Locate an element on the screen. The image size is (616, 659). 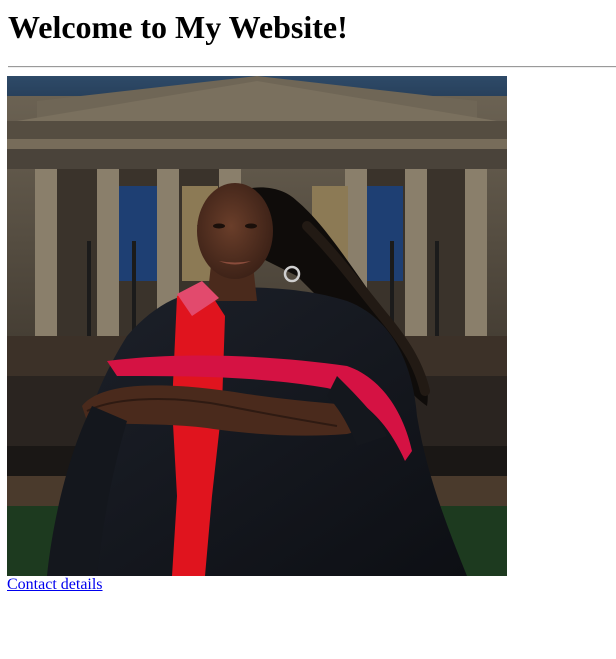
horizontal-divider is located at coordinates (312, 67).